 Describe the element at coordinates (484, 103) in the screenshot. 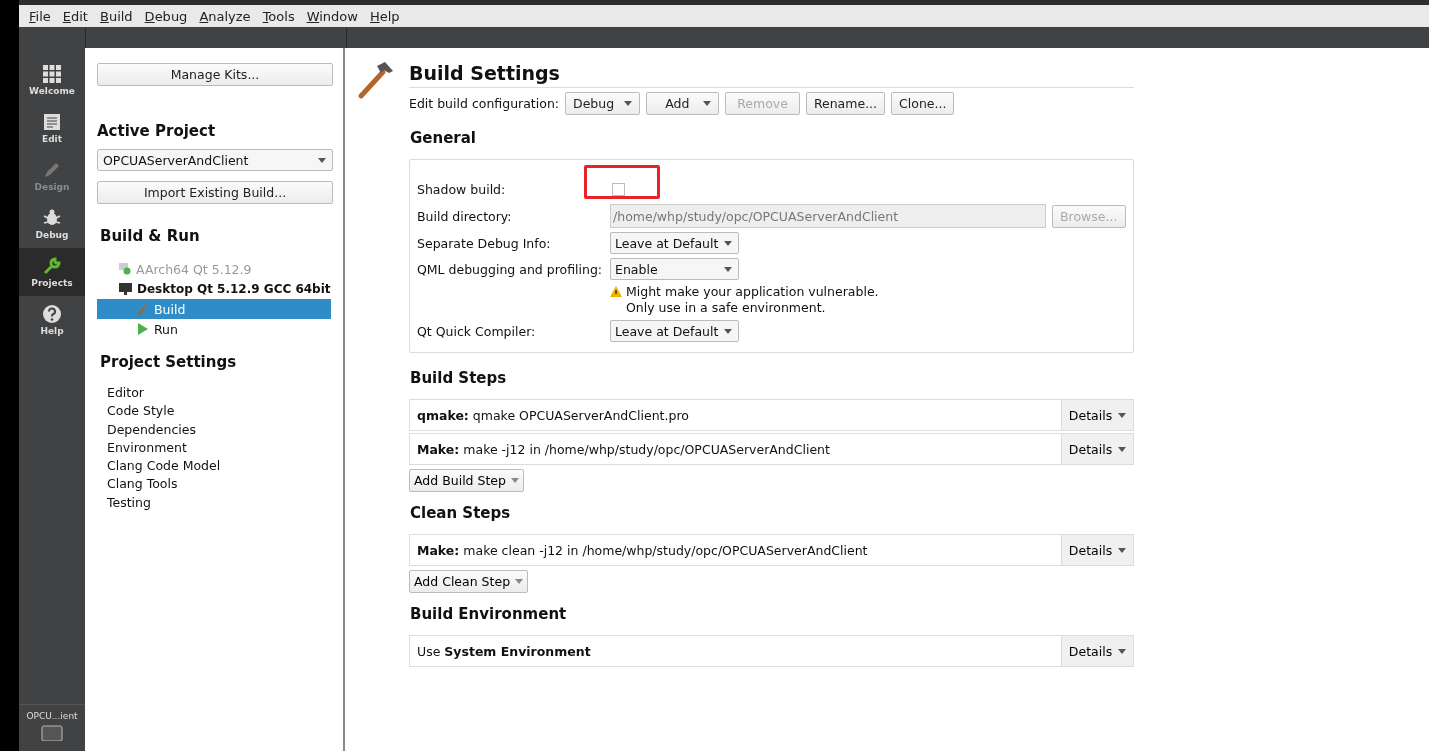

I see `config-label: Edit build configuration:` at that location.